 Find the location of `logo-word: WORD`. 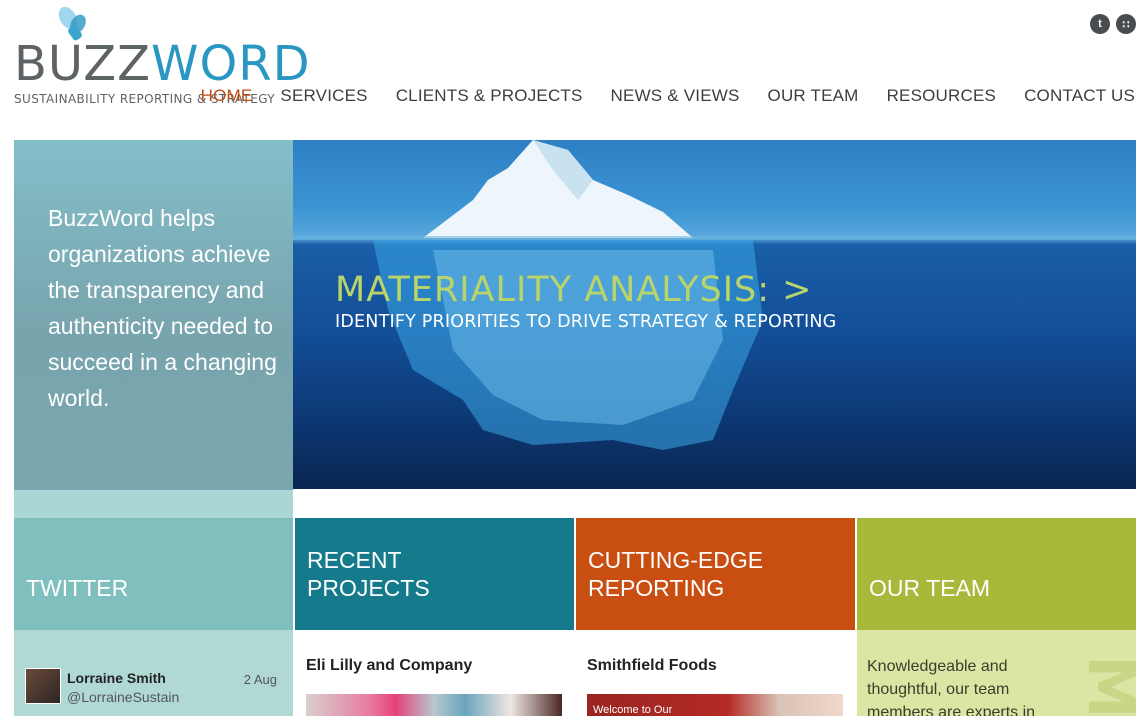

logo-word: WORD is located at coordinates (230, 64).